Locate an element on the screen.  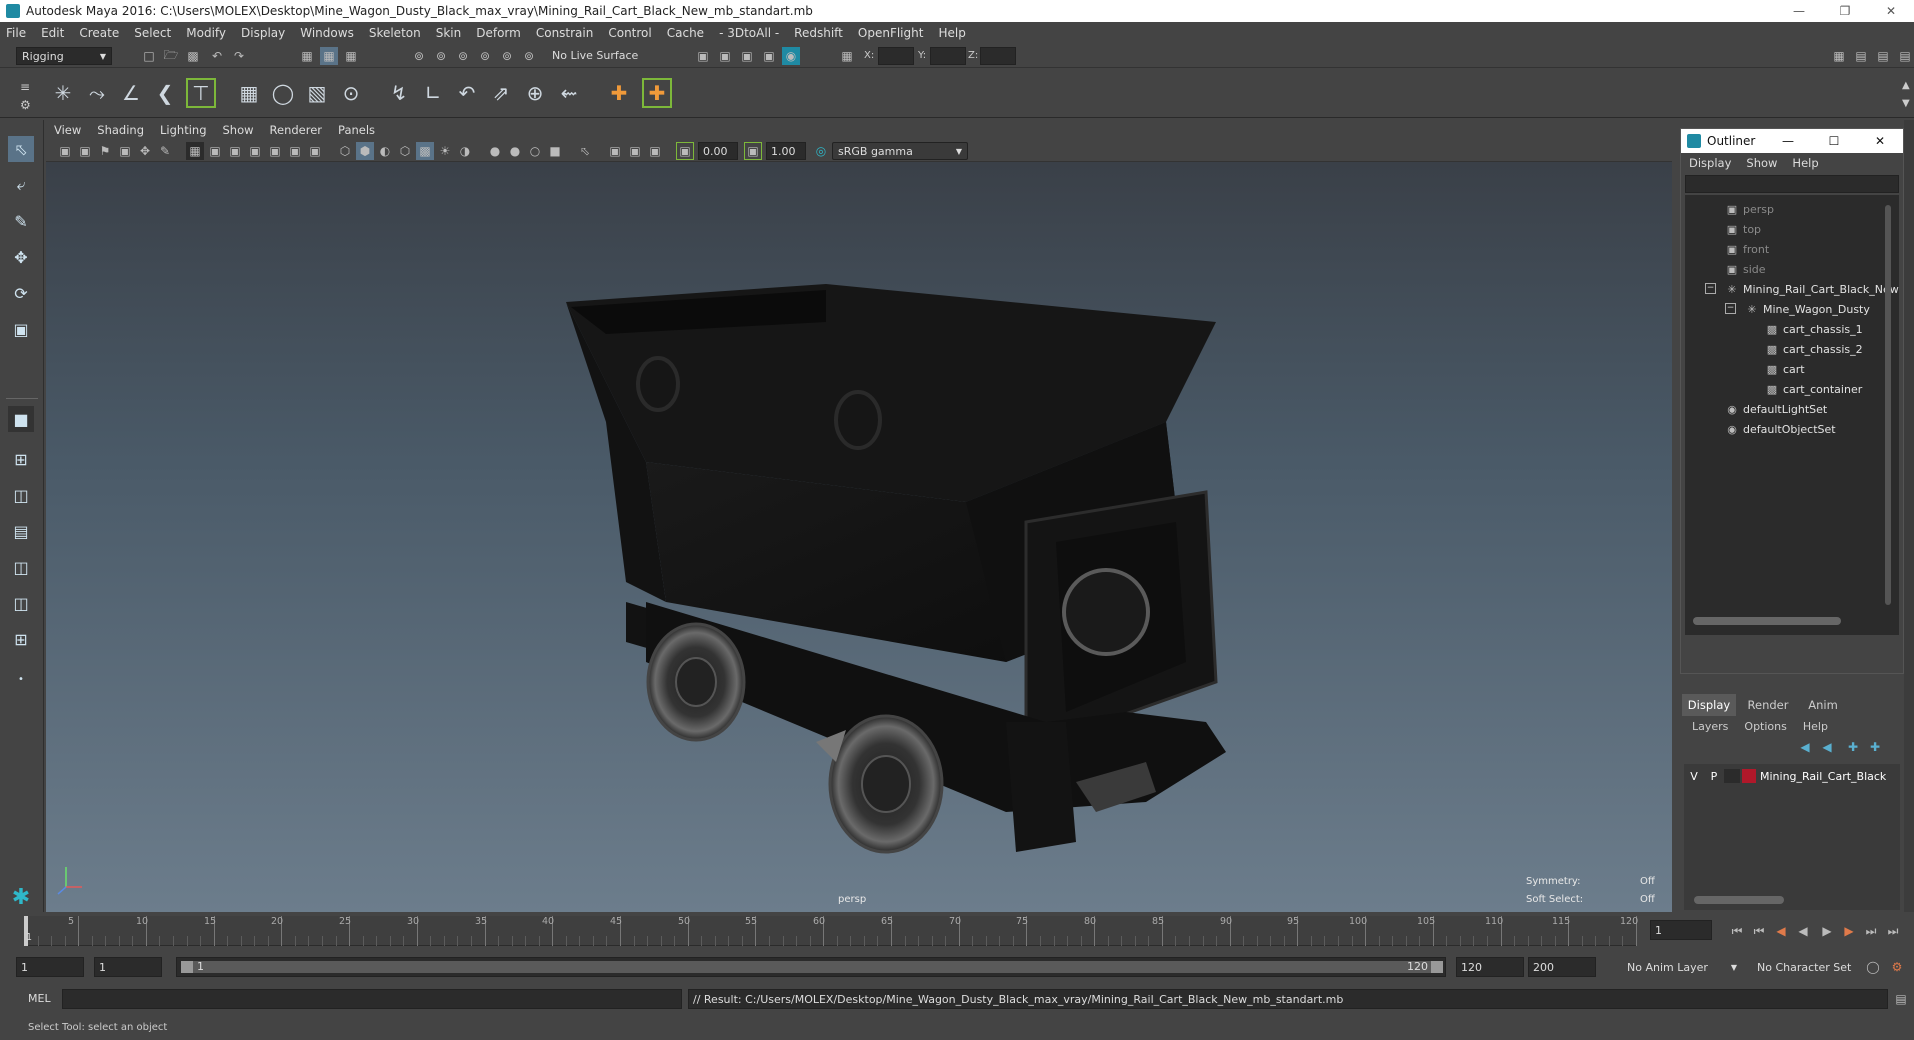
animation-end-field: 200 is located at coordinates (1562, 967).